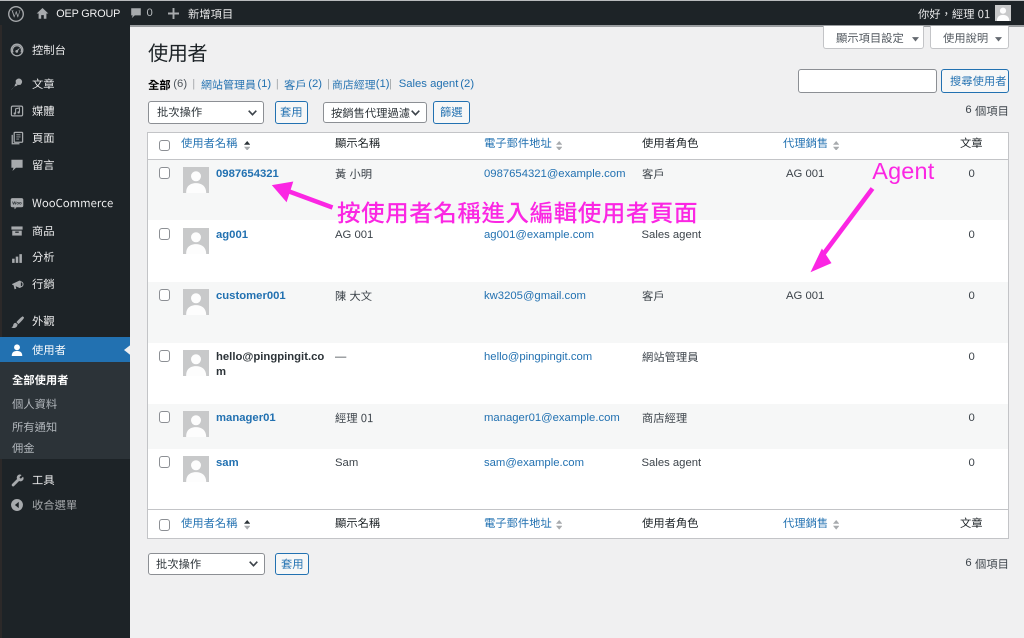 The height and width of the screenshot is (638, 1024). I want to click on svg-text: Woo, so click(17, 203).